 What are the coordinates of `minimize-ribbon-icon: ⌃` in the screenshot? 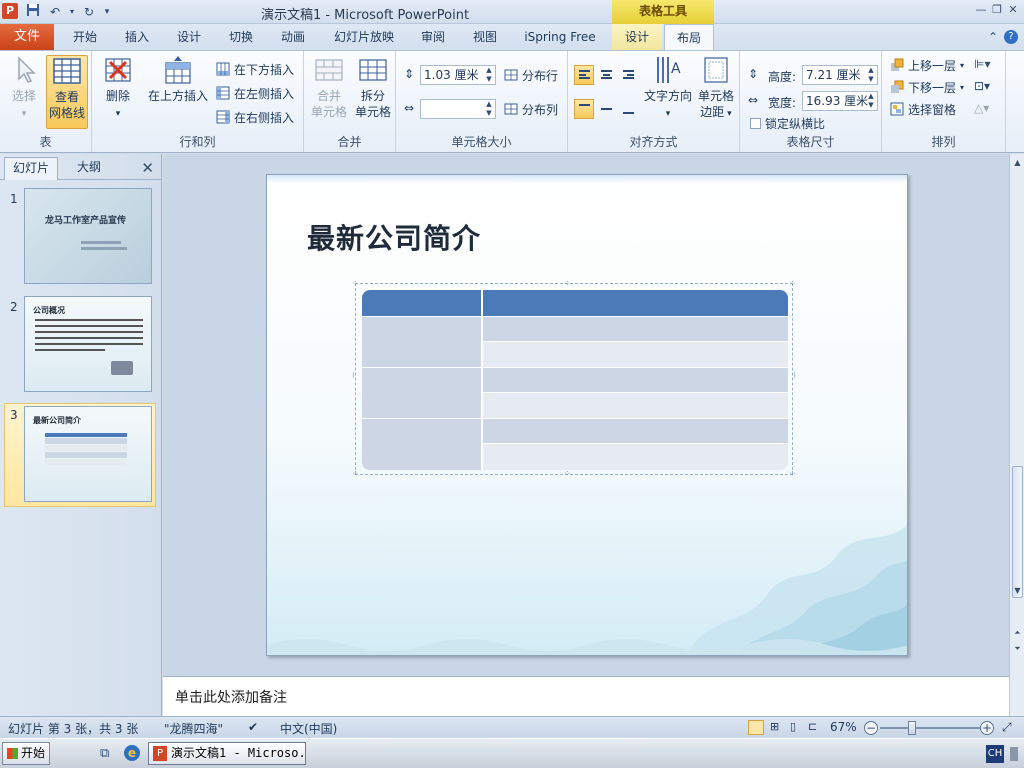 It's located at (993, 37).